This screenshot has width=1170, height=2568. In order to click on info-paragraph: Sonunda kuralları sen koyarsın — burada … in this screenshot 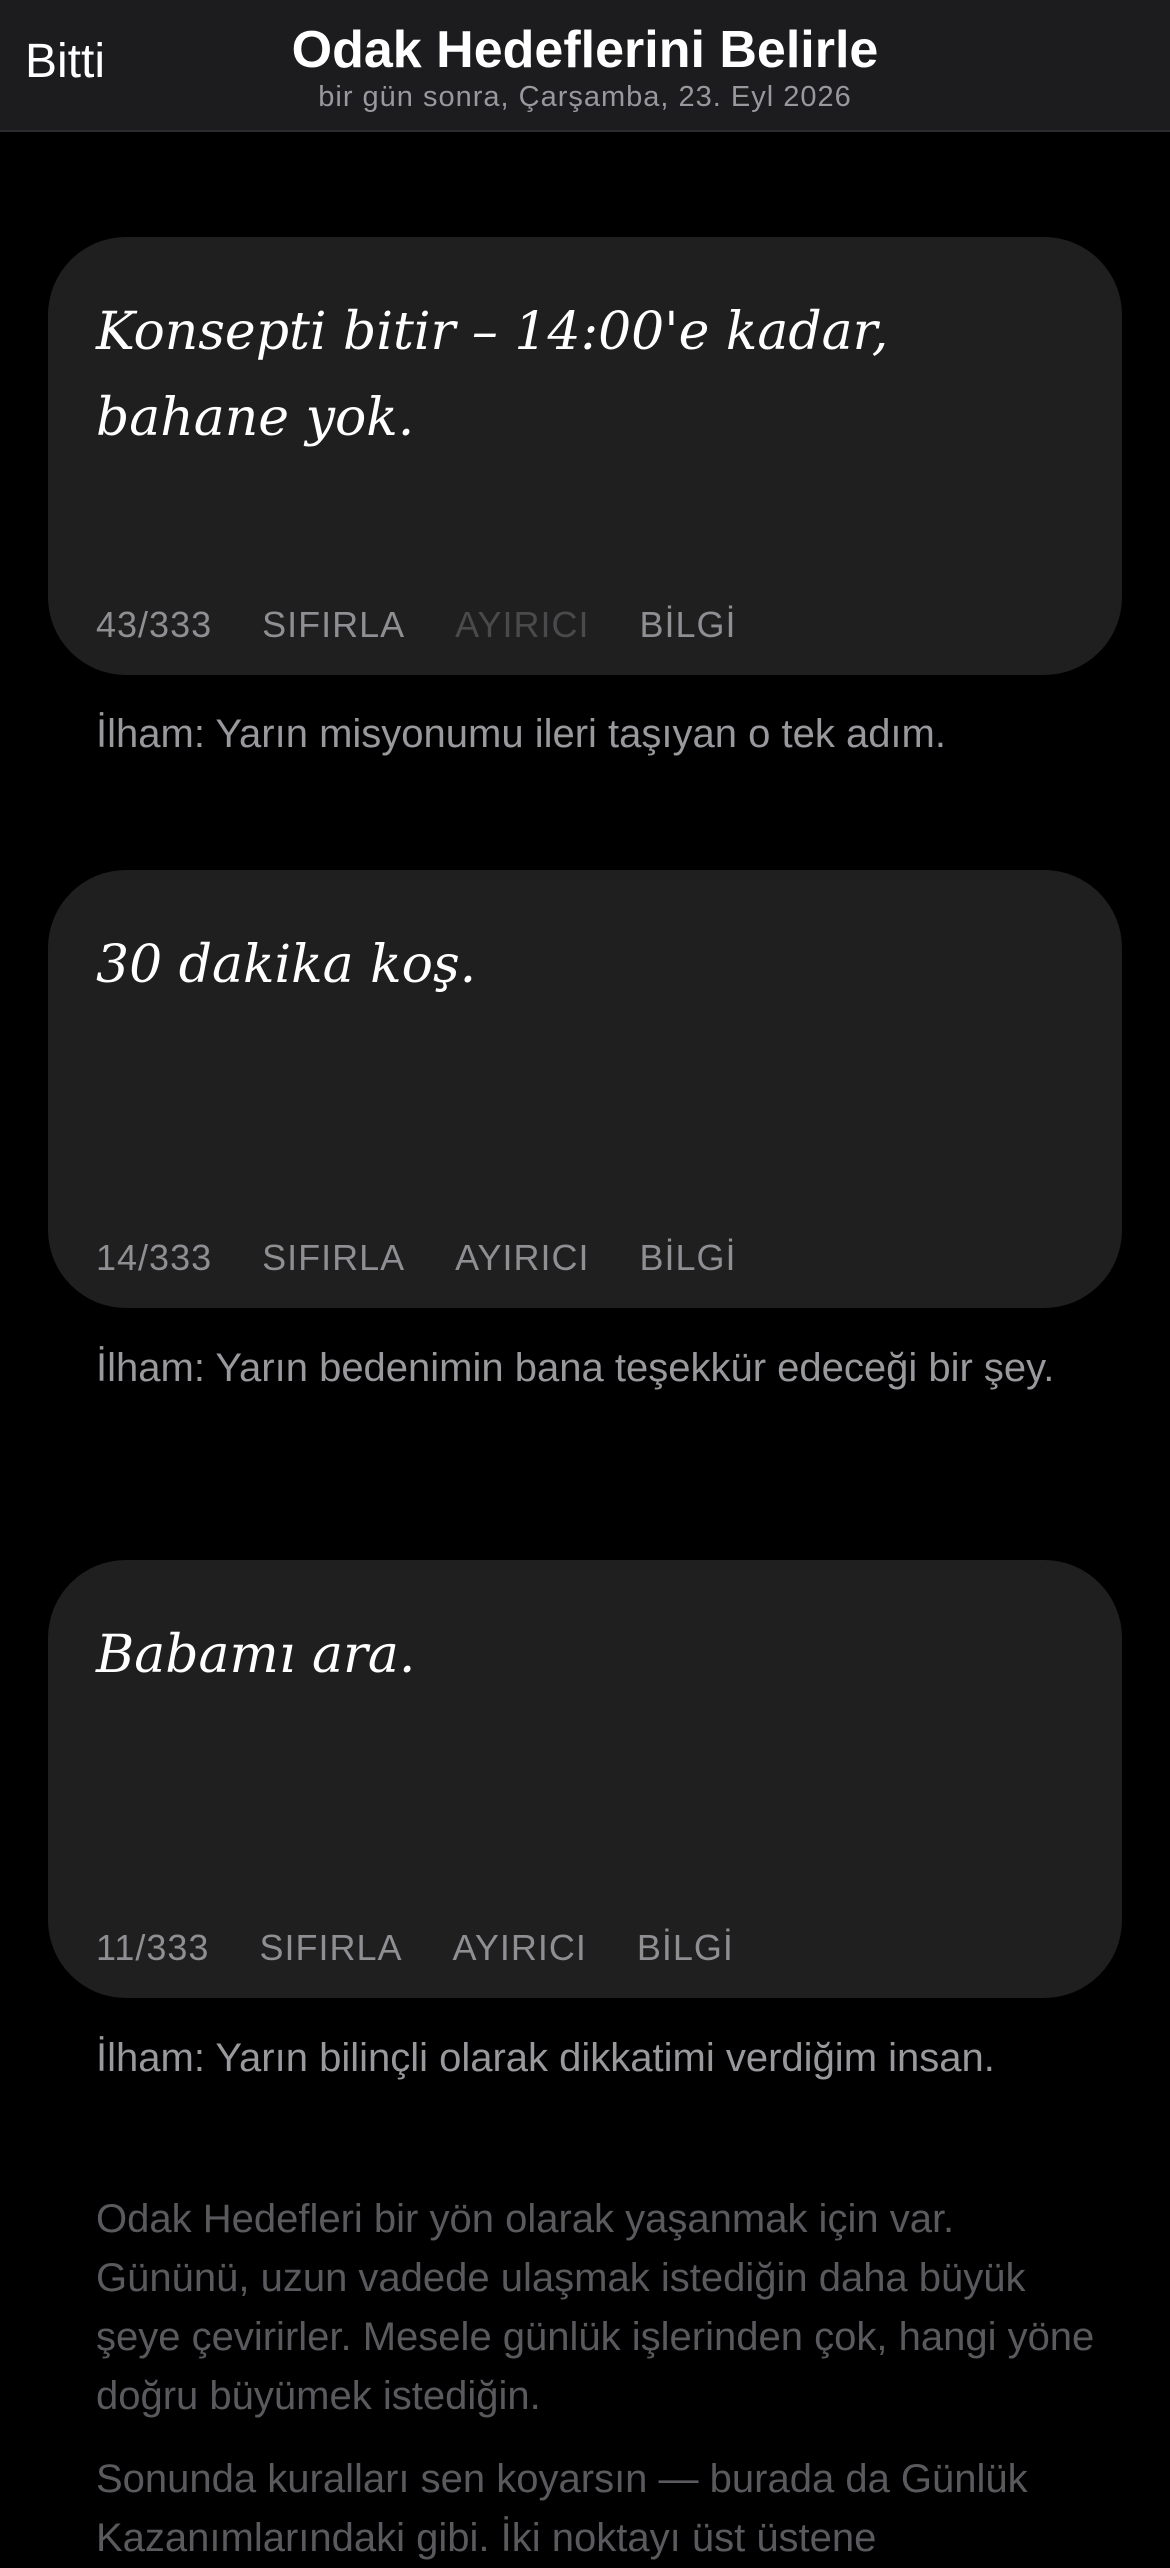, I will do `click(562, 2508)`.